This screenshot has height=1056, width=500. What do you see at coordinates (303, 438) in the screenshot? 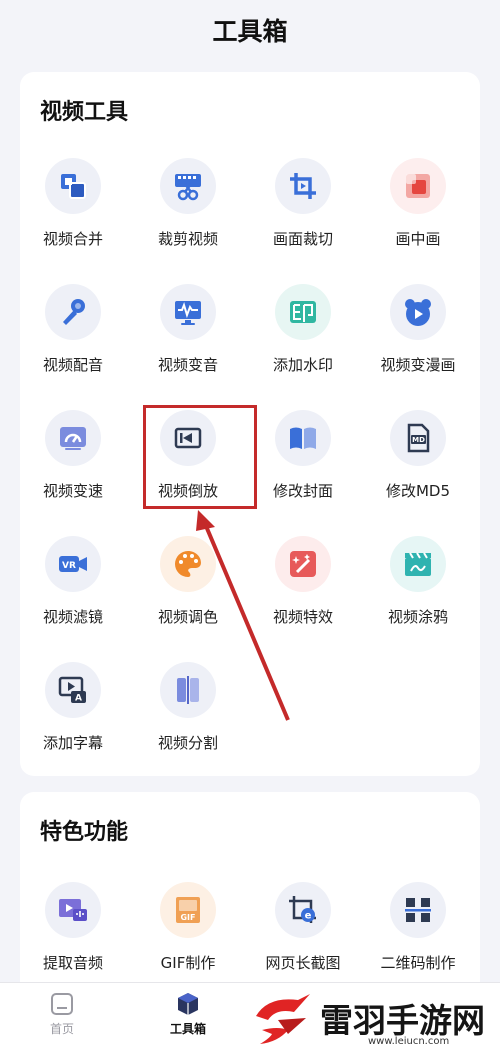
I see `book-icon` at bounding box center [303, 438].